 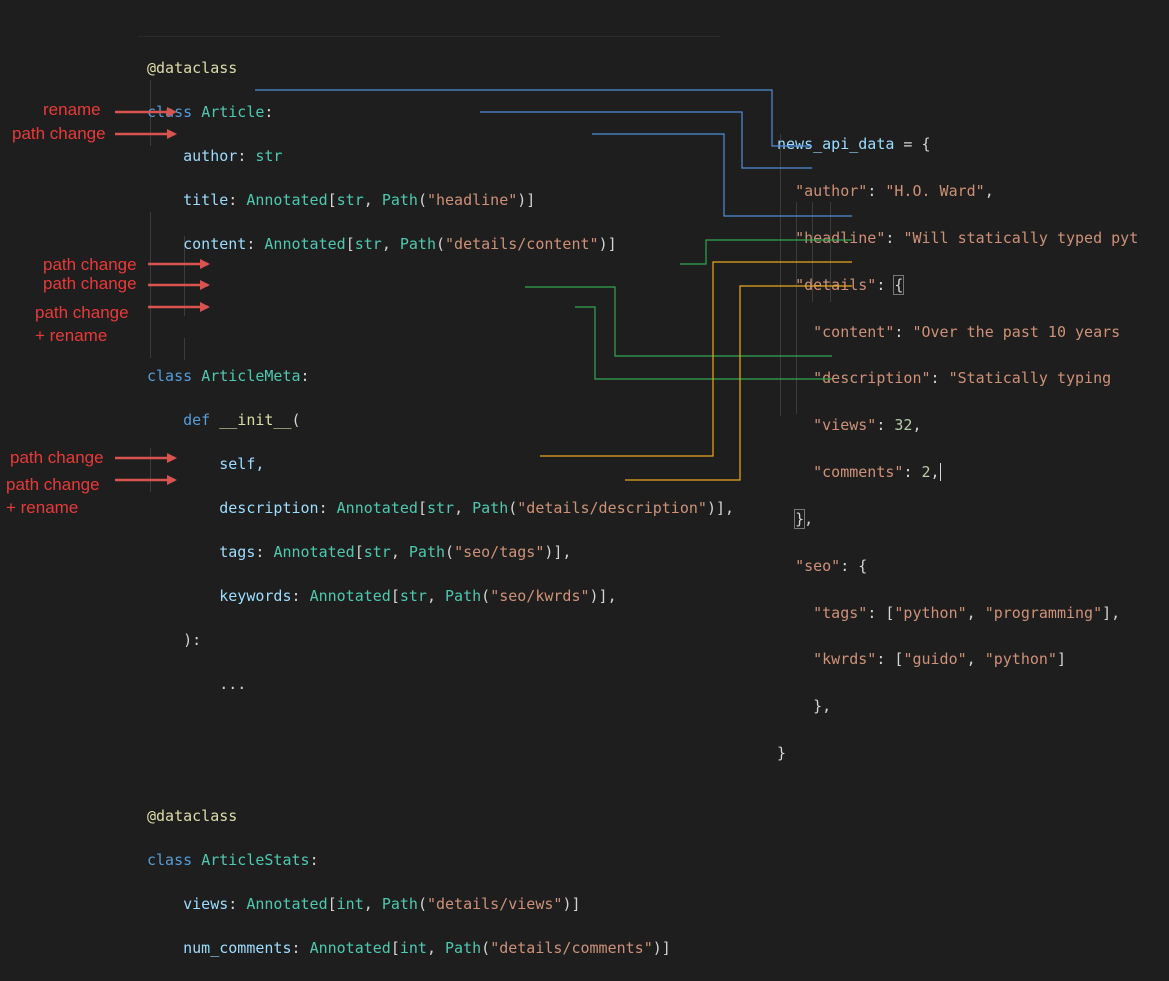 What do you see at coordinates (935, 659) in the screenshot?
I see `json-value: "guido"` at bounding box center [935, 659].